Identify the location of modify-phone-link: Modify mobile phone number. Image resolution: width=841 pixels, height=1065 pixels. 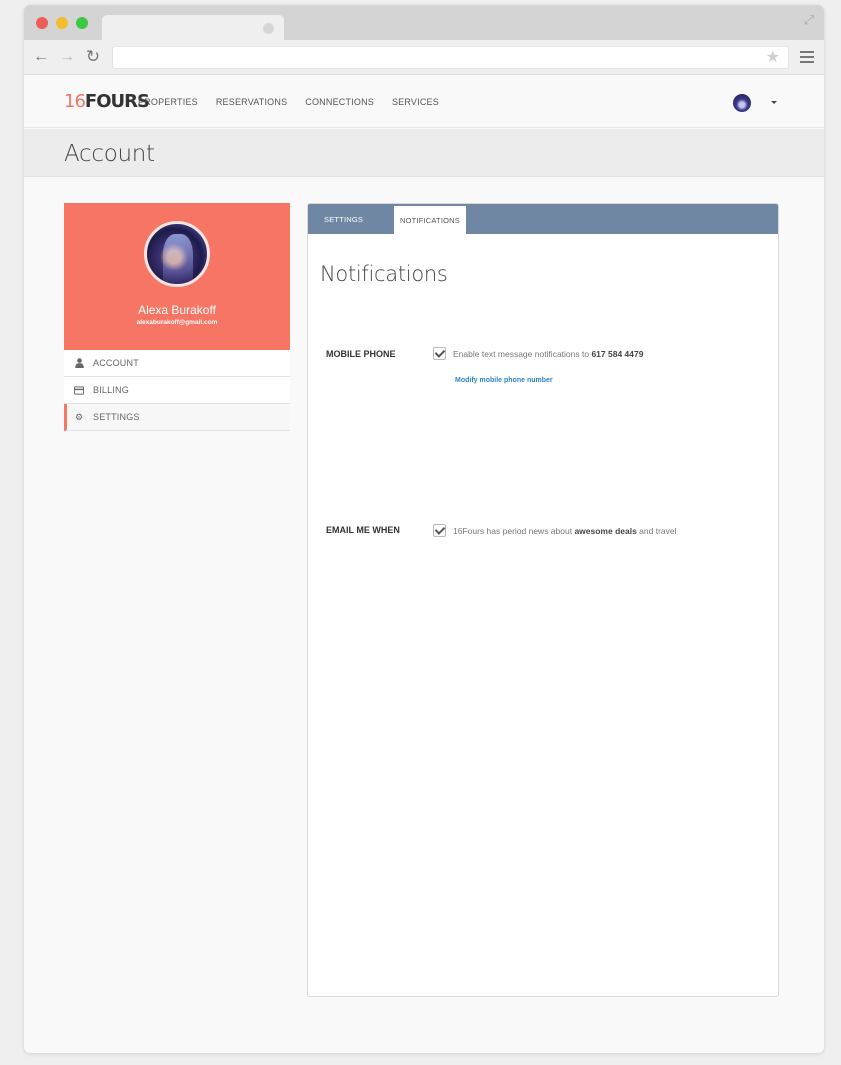
(504, 380).